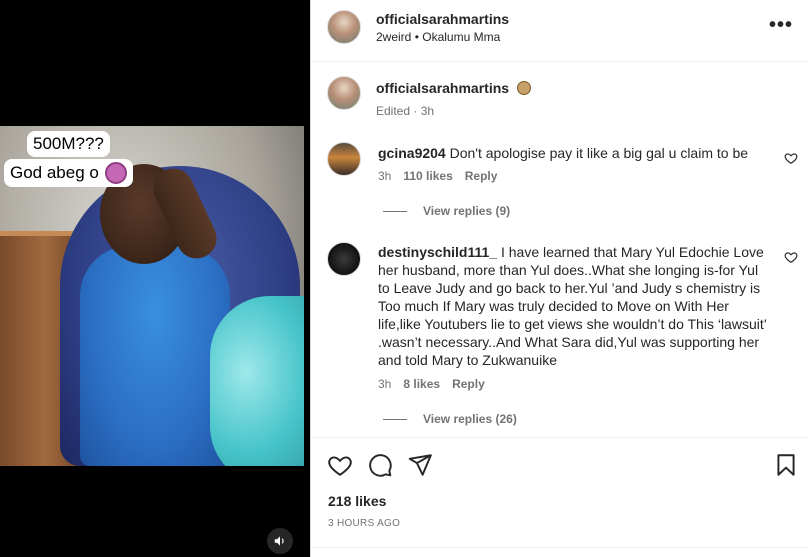 Image resolution: width=808 pixels, height=557 pixels. Describe the element at coordinates (380, 465) in the screenshot. I see `comment-bubble-icon` at that location.